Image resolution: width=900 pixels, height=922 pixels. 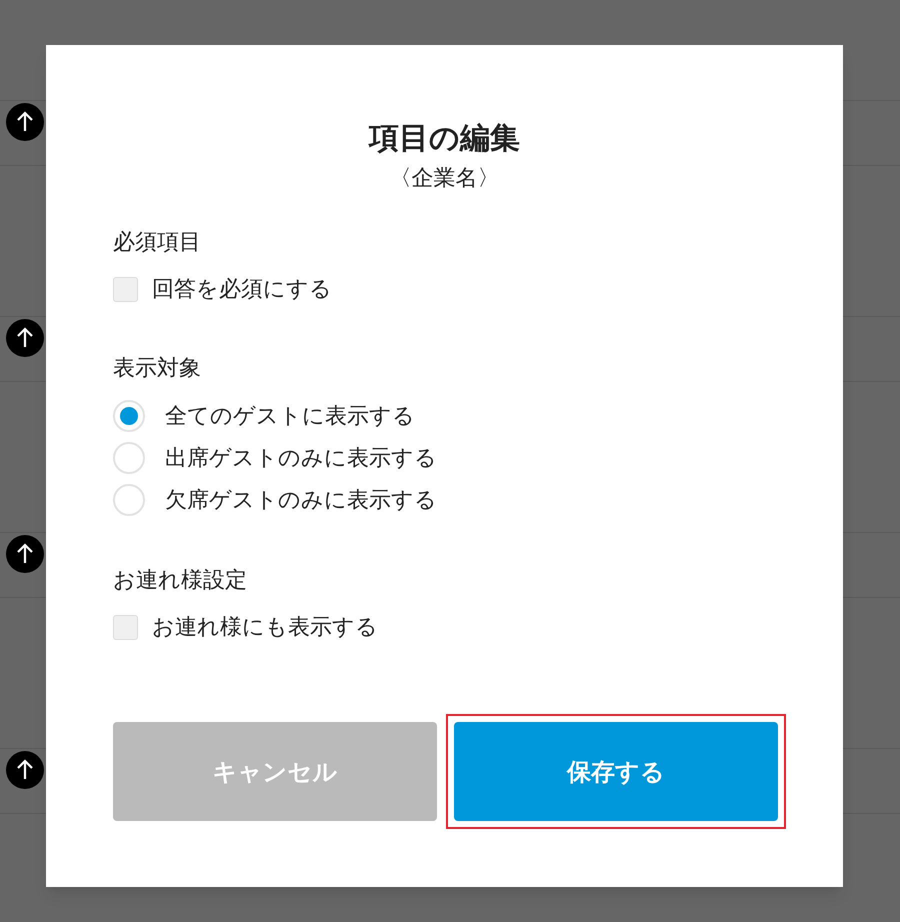 What do you see at coordinates (444, 179) in the screenshot?
I see `dialog-subtitle: 〈企業名〉` at bounding box center [444, 179].